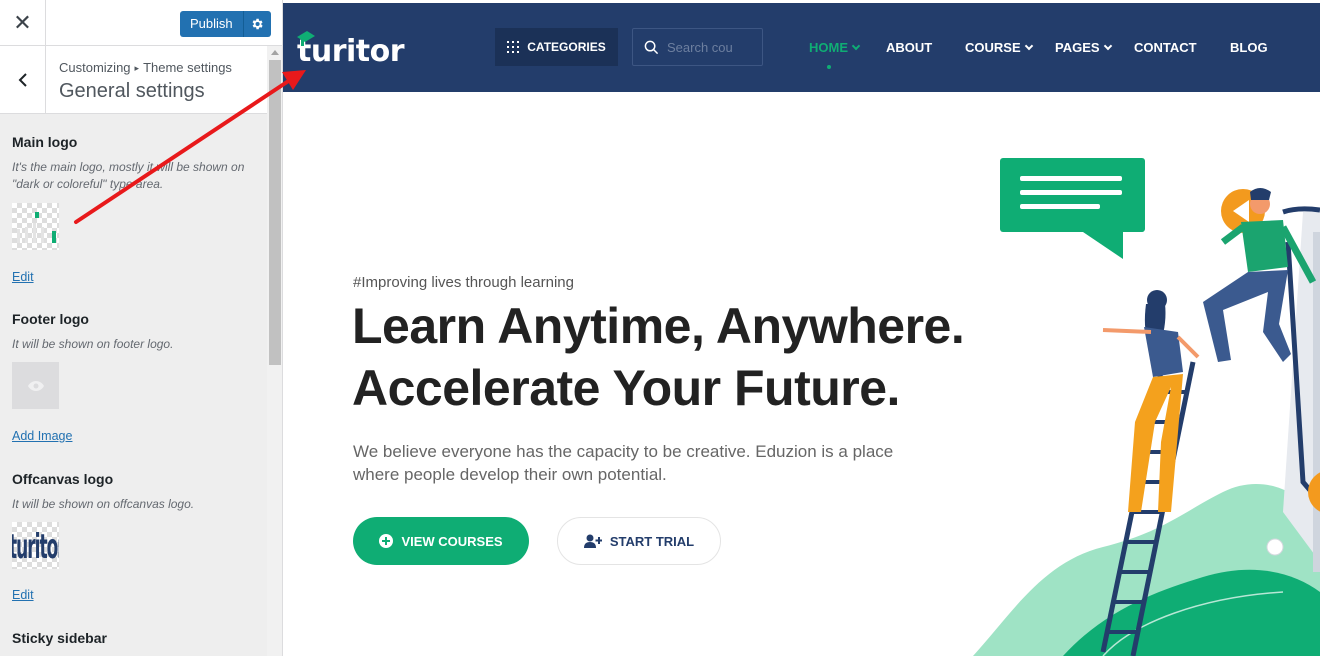 This screenshot has height=656, width=1320. I want to click on nav-about: ABOUT, so click(909, 47).